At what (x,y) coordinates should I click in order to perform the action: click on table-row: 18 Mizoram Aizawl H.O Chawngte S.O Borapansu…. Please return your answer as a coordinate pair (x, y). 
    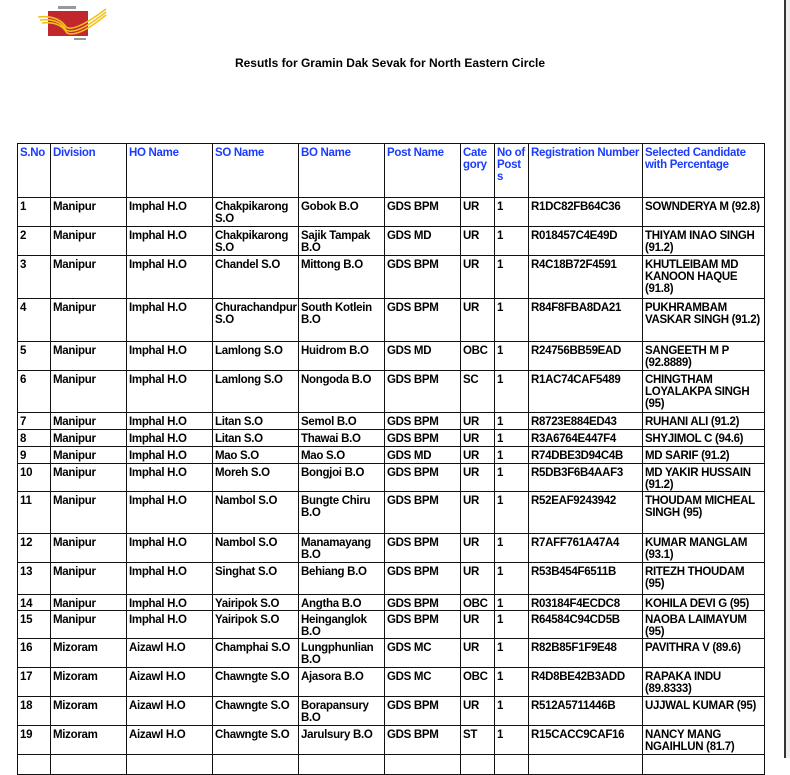
    Looking at the image, I should click on (391, 711).